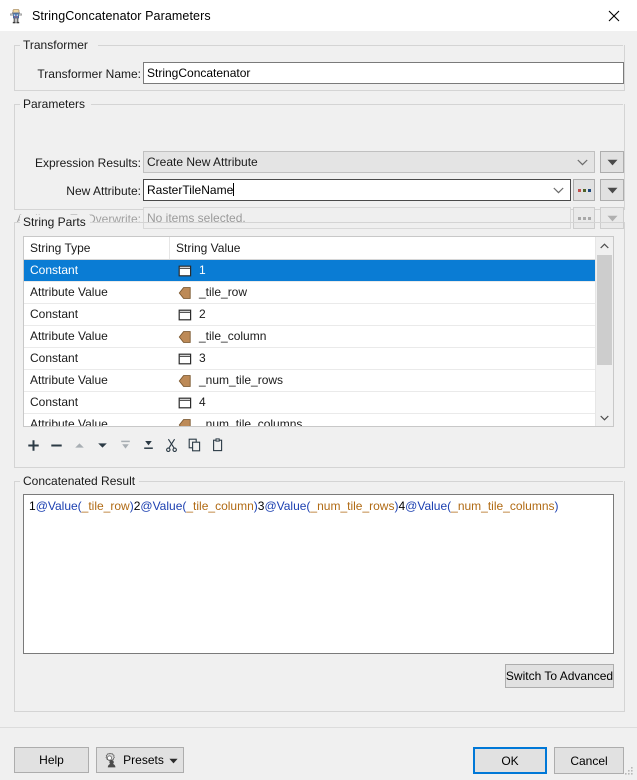  I want to click on paste-button, so click(217, 445).